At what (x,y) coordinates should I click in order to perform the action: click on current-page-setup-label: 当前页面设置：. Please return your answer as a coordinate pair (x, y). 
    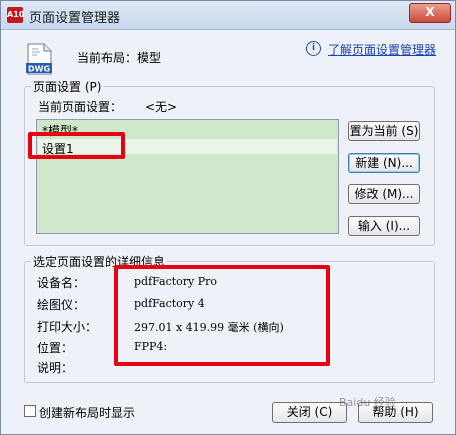
    Looking at the image, I should click on (80, 107).